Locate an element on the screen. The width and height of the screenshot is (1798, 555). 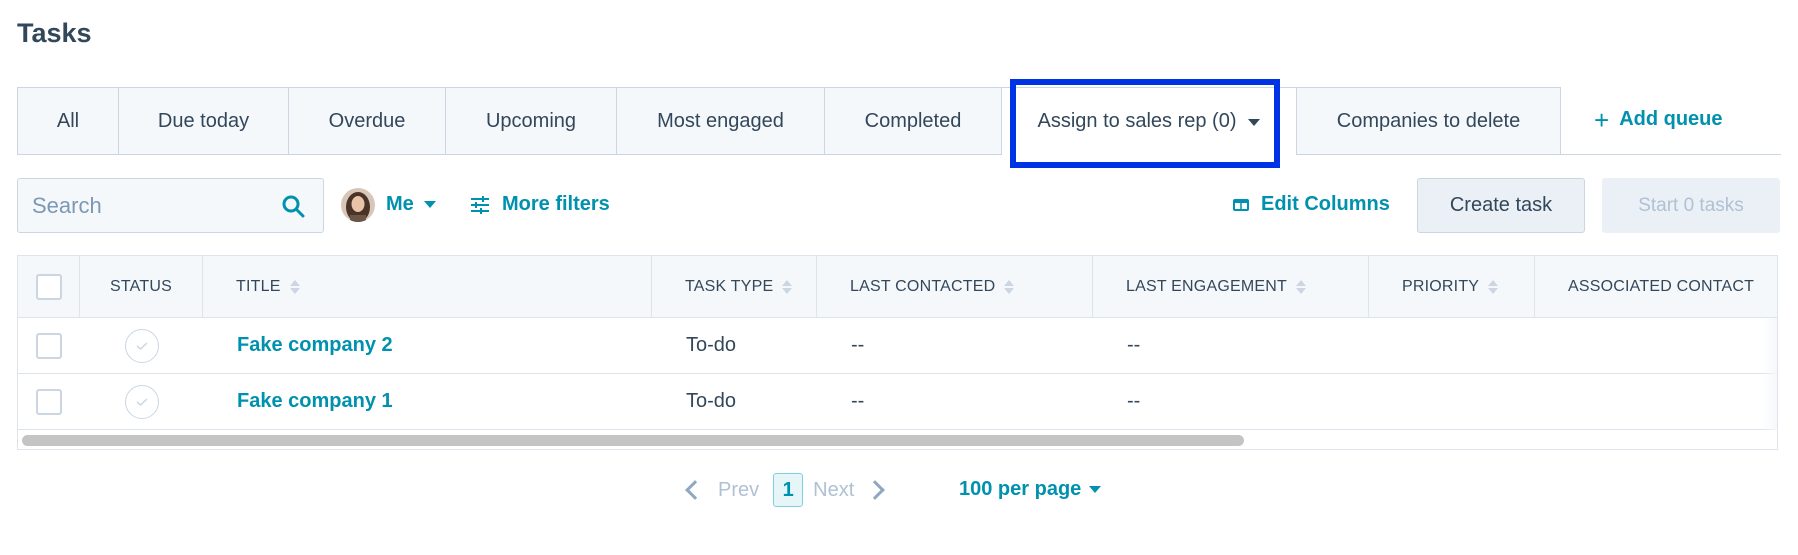
more-filters-label: More filters is located at coordinates (556, 204).